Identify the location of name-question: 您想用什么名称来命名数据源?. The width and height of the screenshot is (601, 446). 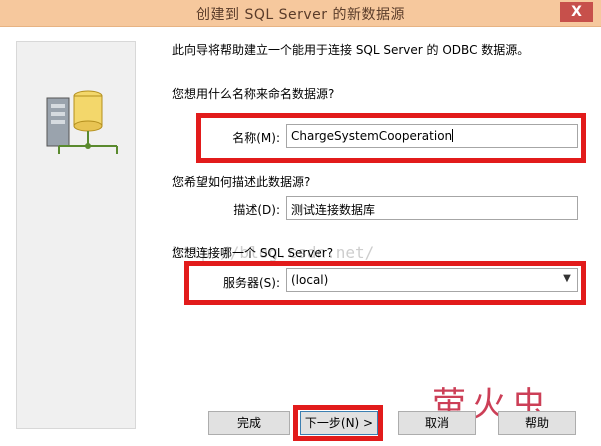
(253, 94).